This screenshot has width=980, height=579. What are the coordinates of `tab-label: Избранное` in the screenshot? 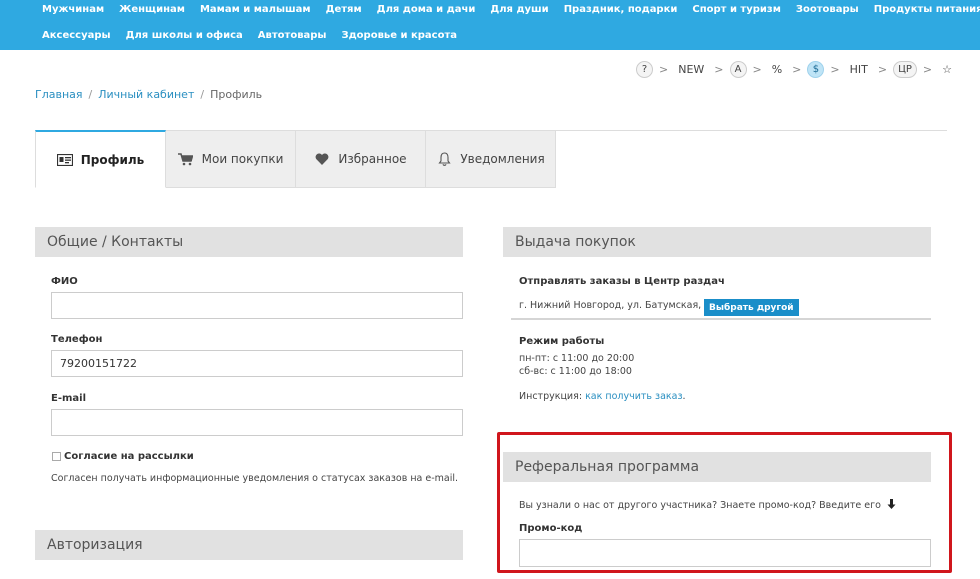 It's located at (372, 159).